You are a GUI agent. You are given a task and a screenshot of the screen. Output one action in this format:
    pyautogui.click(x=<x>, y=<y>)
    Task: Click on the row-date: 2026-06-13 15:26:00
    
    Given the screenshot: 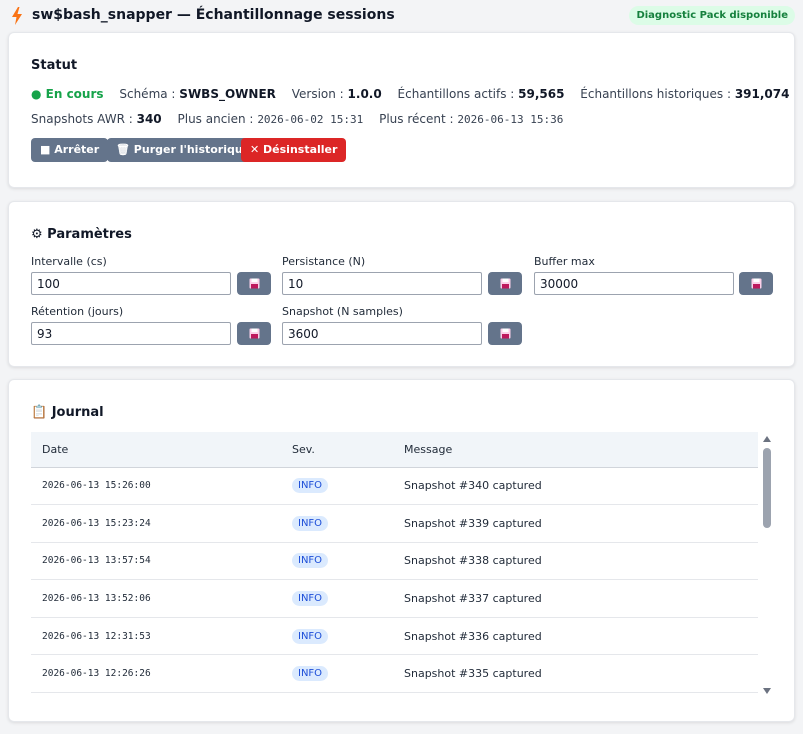 What is the action you would take?
    pyautogui.click(x=156, y=486)
    